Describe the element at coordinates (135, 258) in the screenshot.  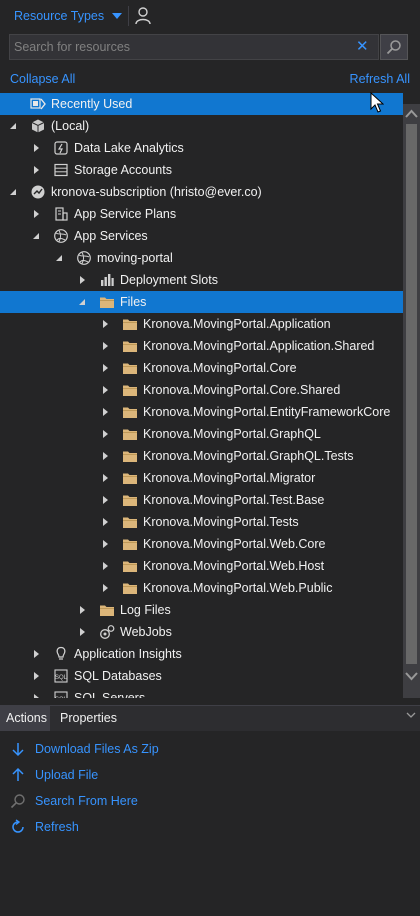
I see `tree-row-label: moving-portal` at that location.